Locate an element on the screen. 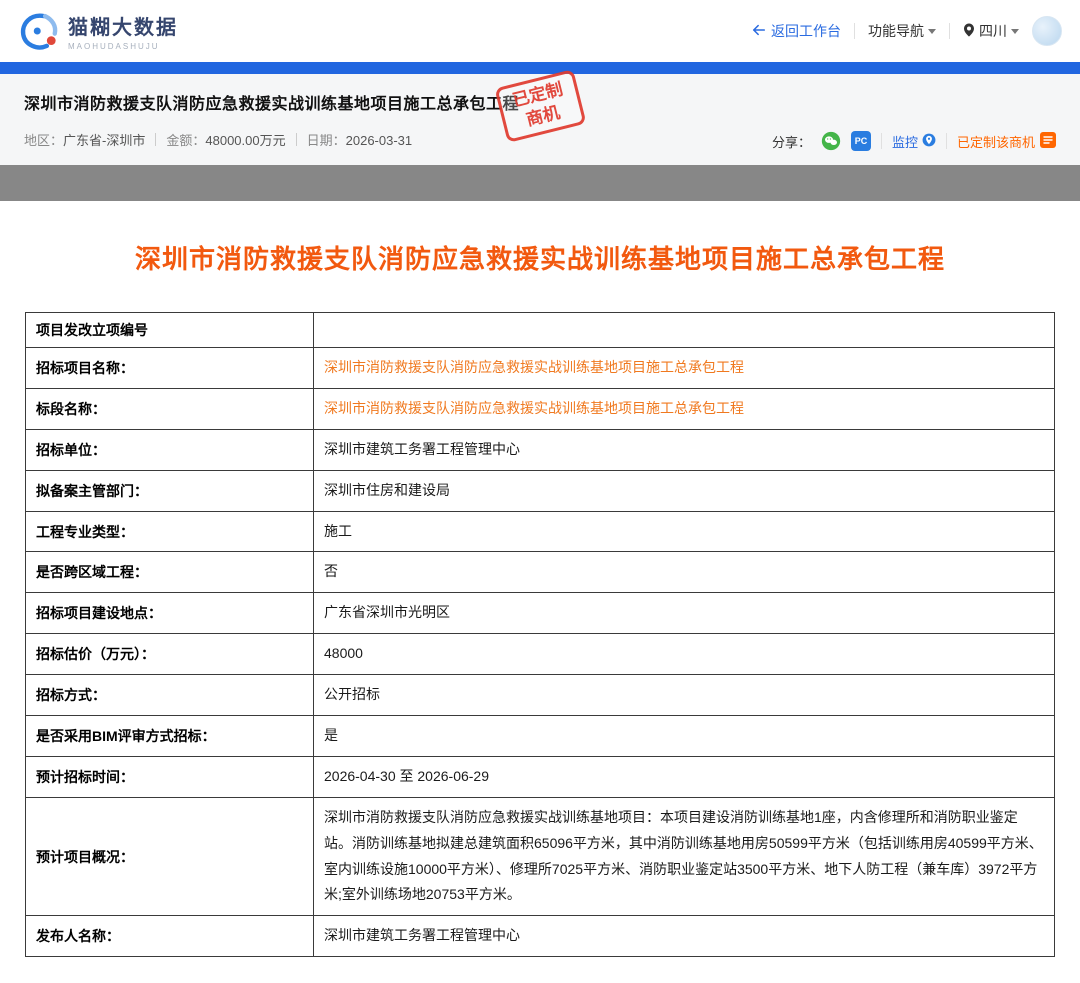 The width and height of the screenshot is (1080, 983). row-label: 标段名称： is located at coordinates (169, 408).